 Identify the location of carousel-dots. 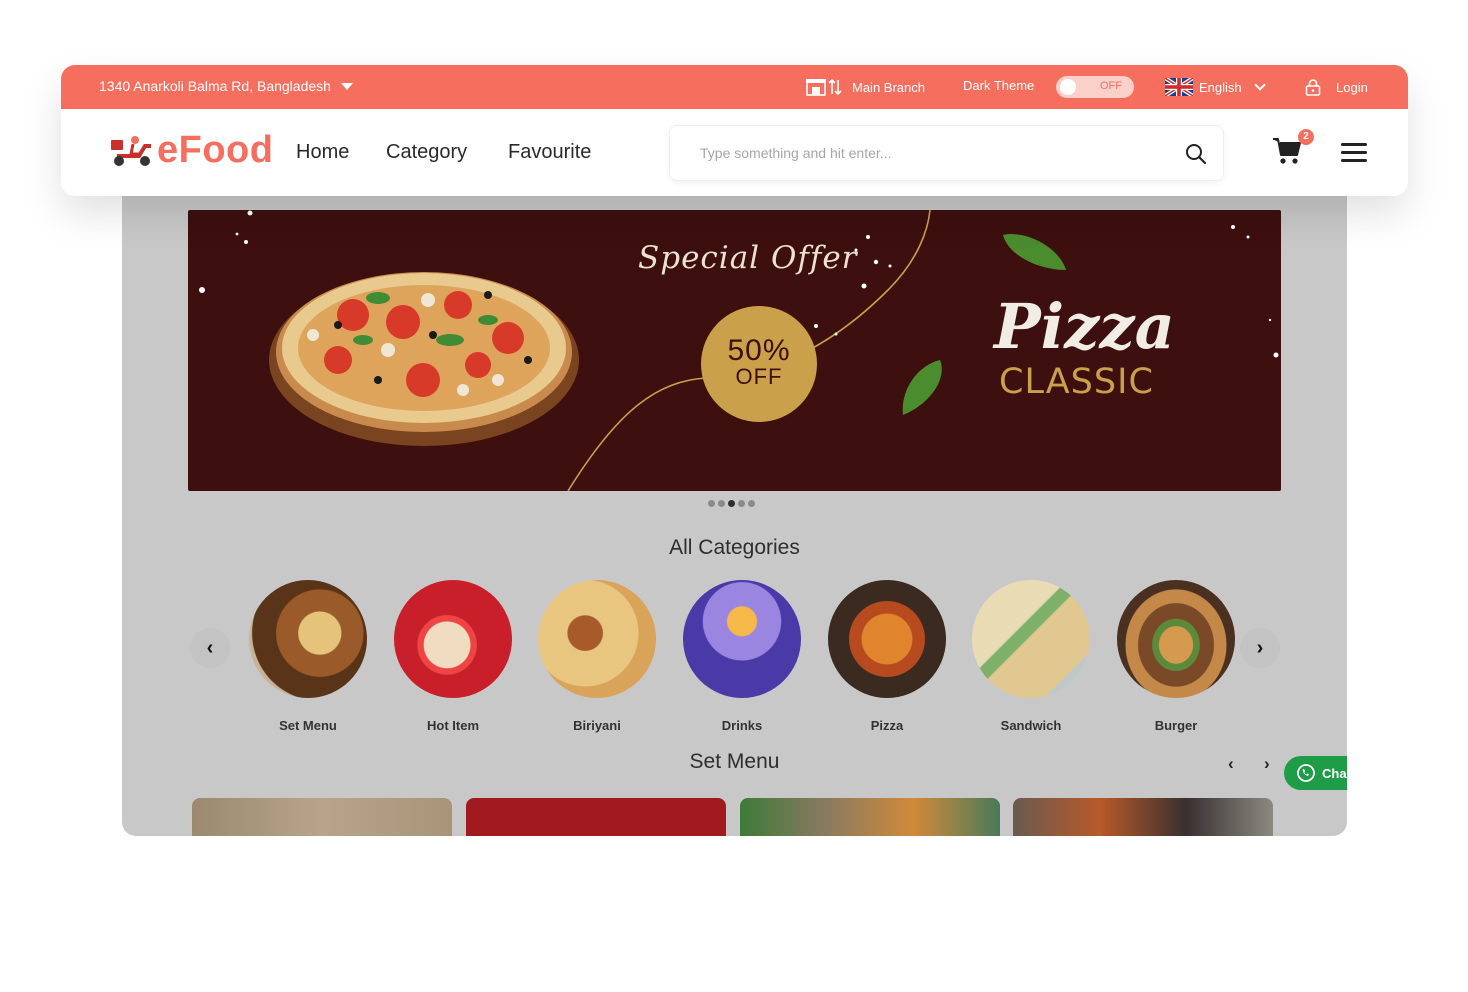
(731, 503).